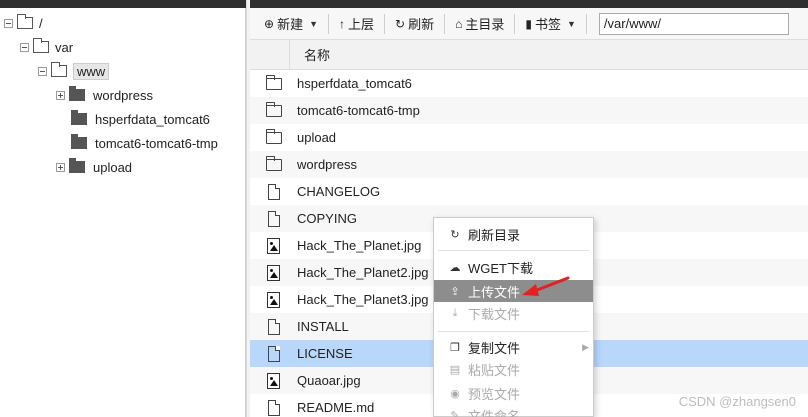  I want to click on file-name: Hack_The_Planet3.jpg, so click(363, 299).